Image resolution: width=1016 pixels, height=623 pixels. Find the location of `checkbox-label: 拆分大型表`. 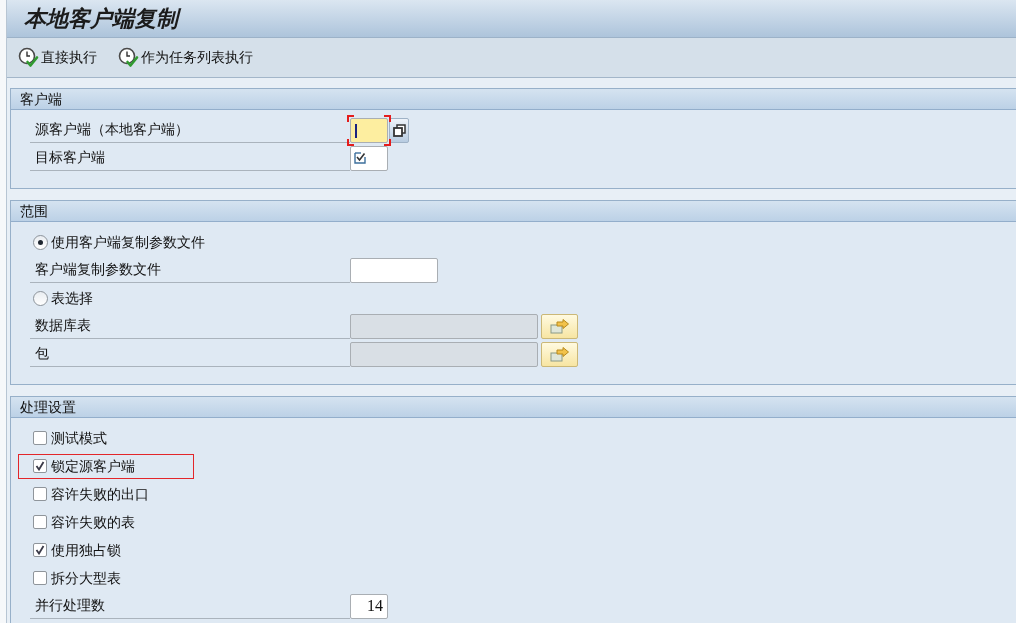

checkbox-label: 拆分大型表 is located at coordinates (86, 578).